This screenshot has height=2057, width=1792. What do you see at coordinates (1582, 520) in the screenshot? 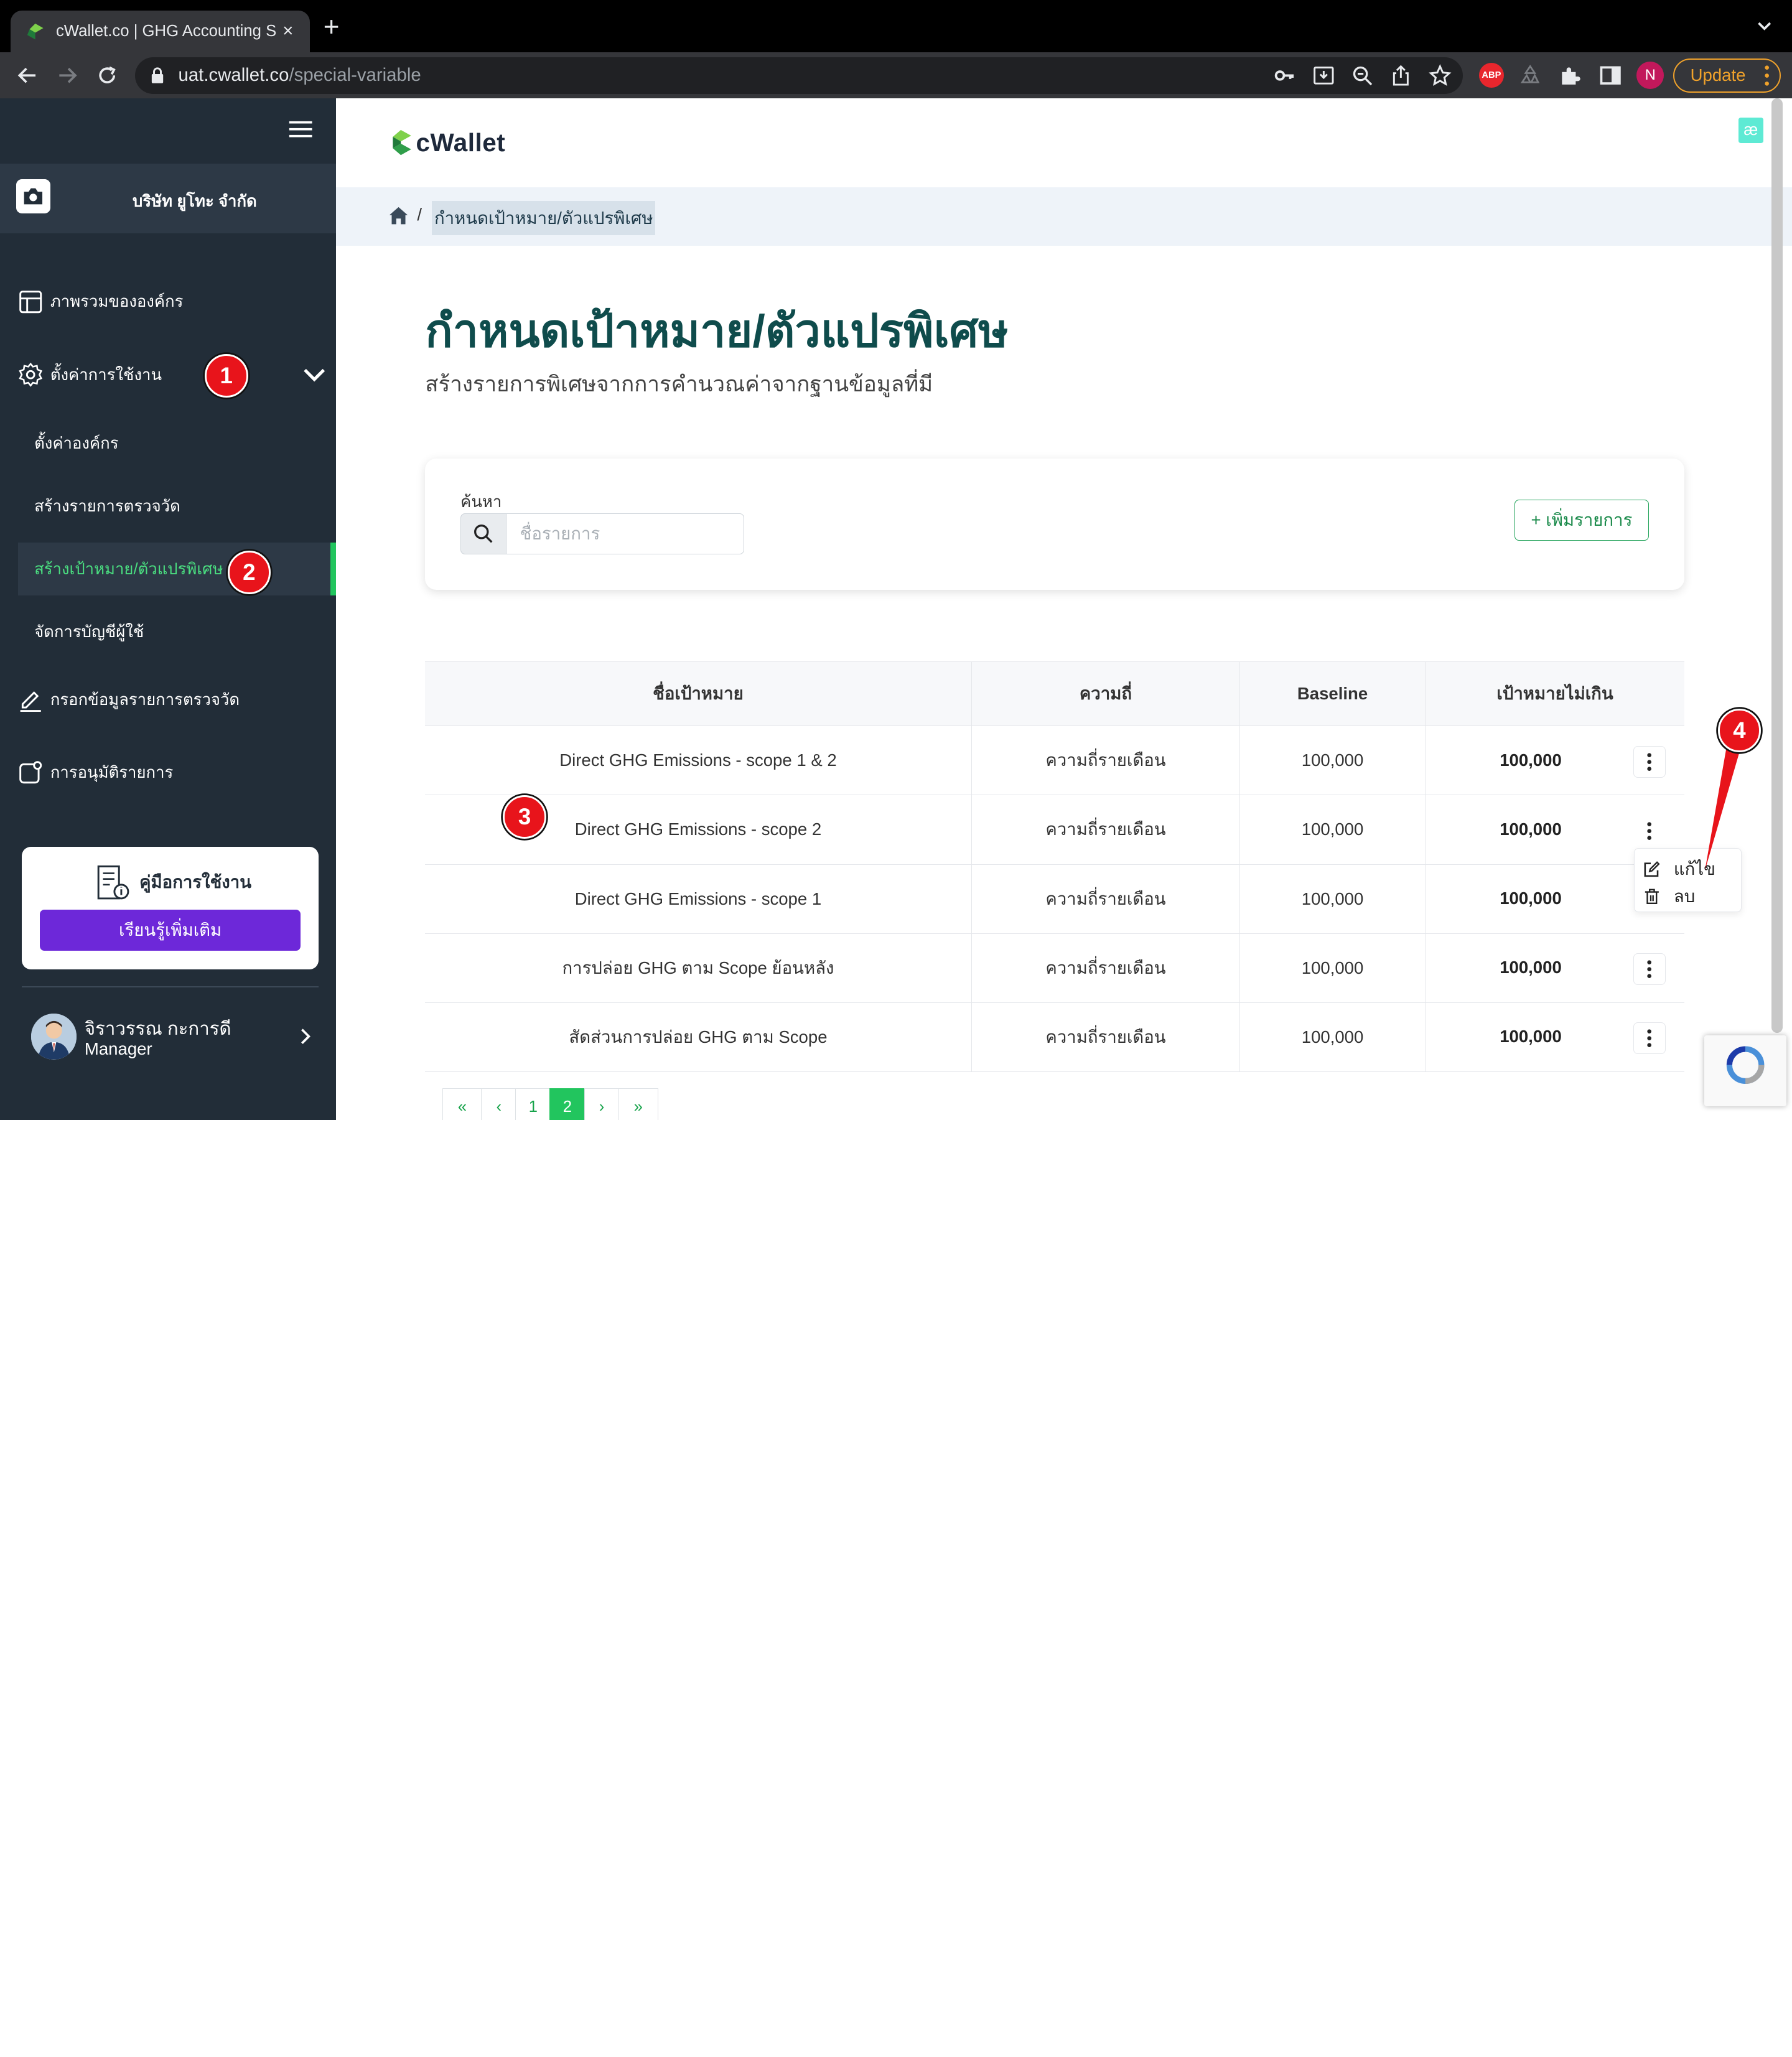
I see `add-item-button: + เพิ่มรายการ` at bounding box center [1582, 520].